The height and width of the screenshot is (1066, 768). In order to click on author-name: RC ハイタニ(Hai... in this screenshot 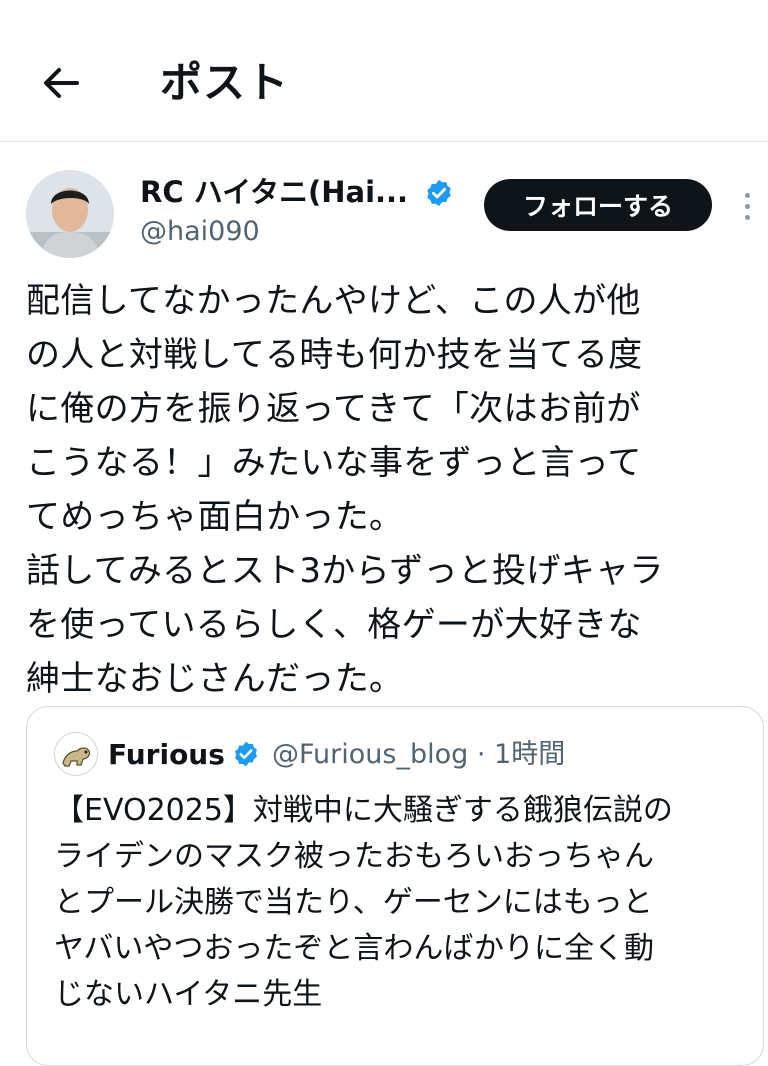, I will do `click(274, 192)`.